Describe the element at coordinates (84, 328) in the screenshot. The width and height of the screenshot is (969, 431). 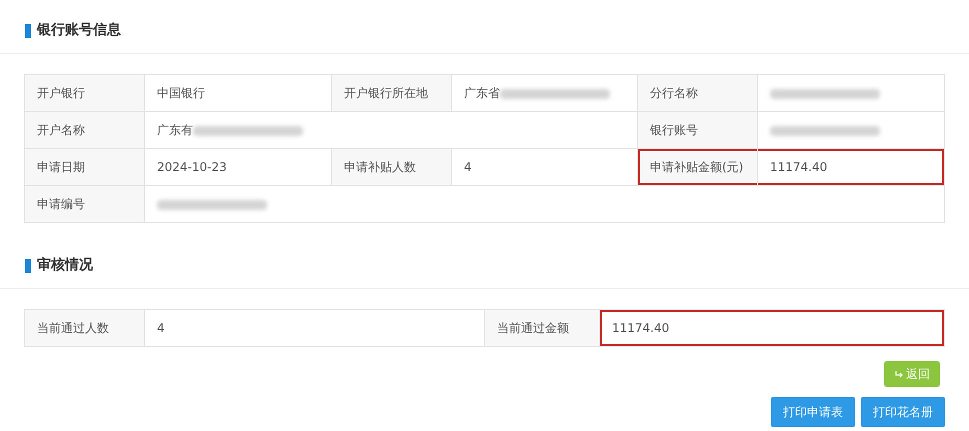
I see `field-label: 当前通过人数` at that location.